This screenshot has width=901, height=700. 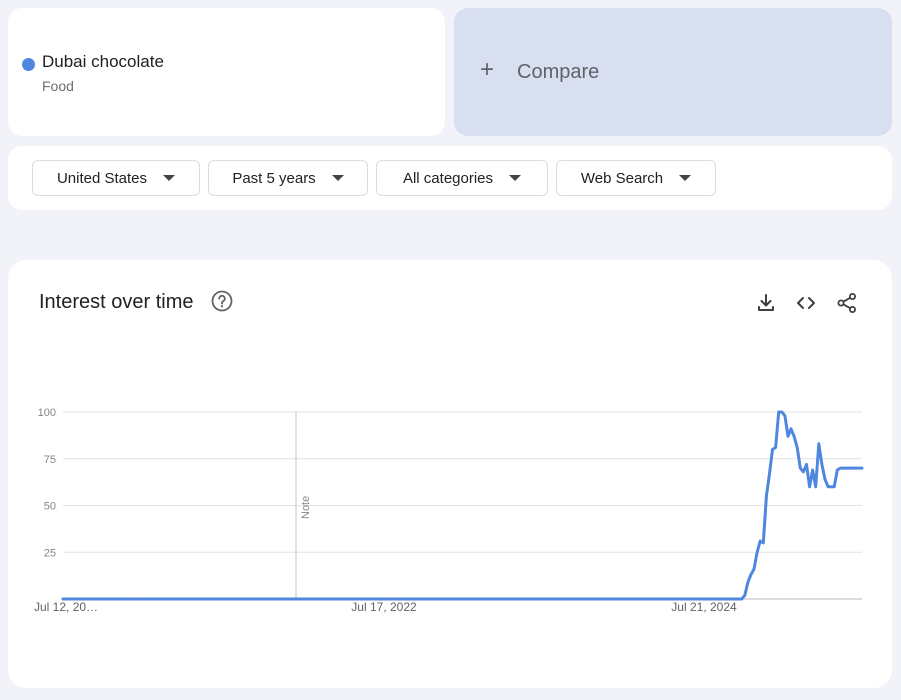 I want to click on time-range-dropdown: Past 5 years, so click(x=288, y=178).